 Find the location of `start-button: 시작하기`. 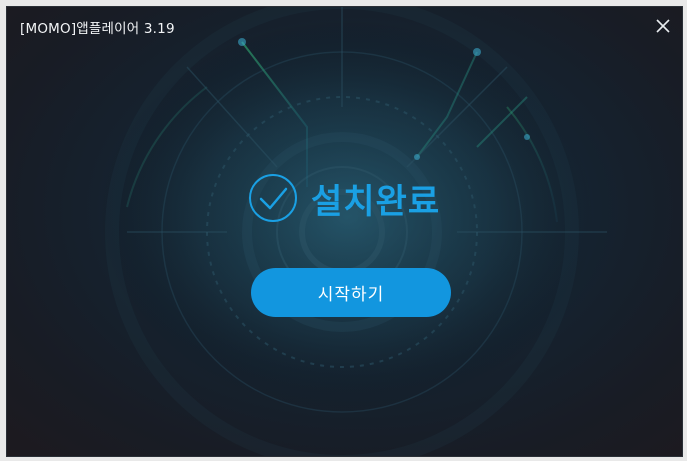

start-button: 시작하기 is located at coordinates (351, 292).